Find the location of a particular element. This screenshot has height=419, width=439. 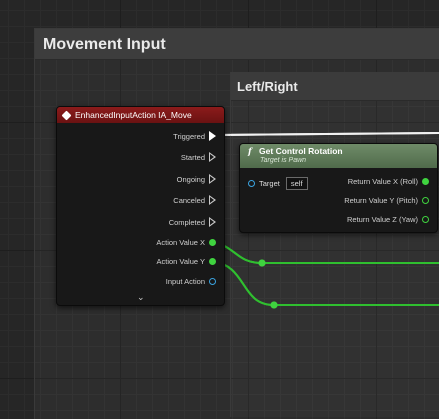

comment-title-movement-input: Movement Input is located at coordinates (237, 44).